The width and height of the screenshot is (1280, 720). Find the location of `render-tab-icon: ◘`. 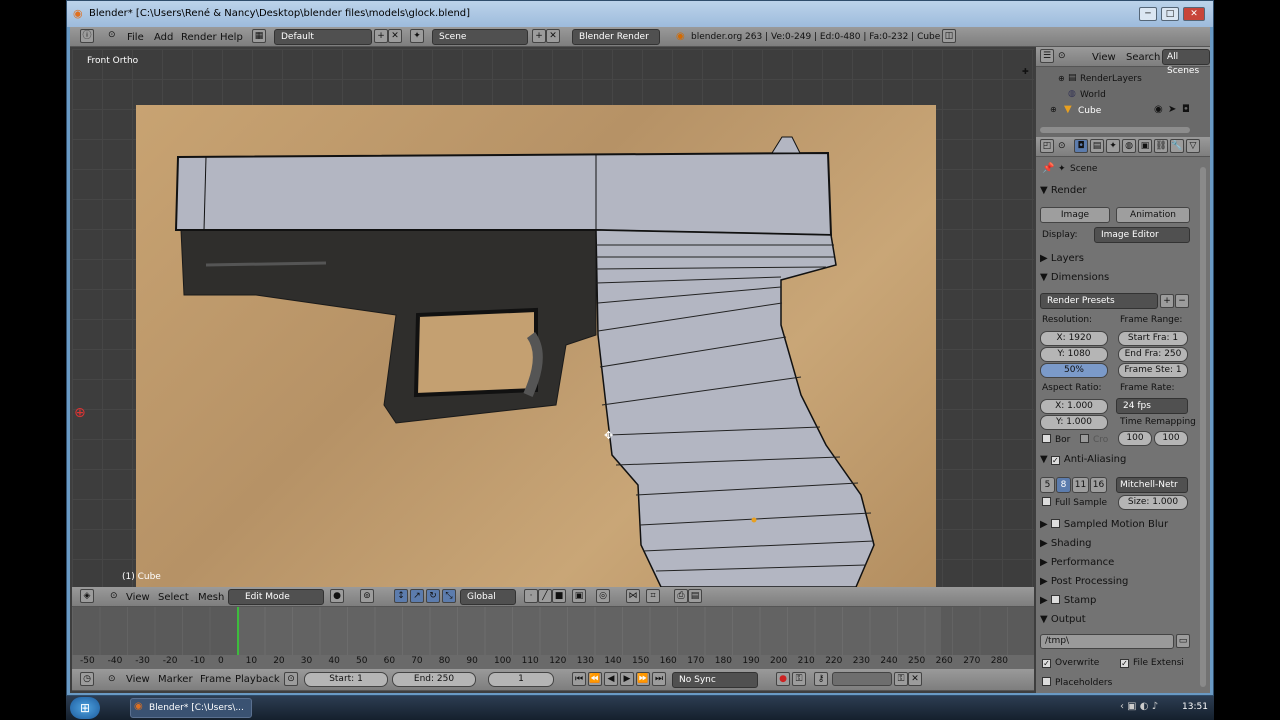

render-tab-icon: ◘ is located at coordinates (1081, 146).